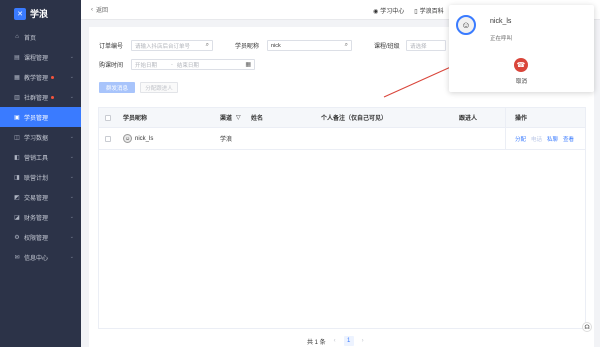 The height and width of the screenshot is (347, 600). What do you see at coordinates (568, 139) in the screenshot?
I see `view-link: 查看` at bounding box center [568, 139].